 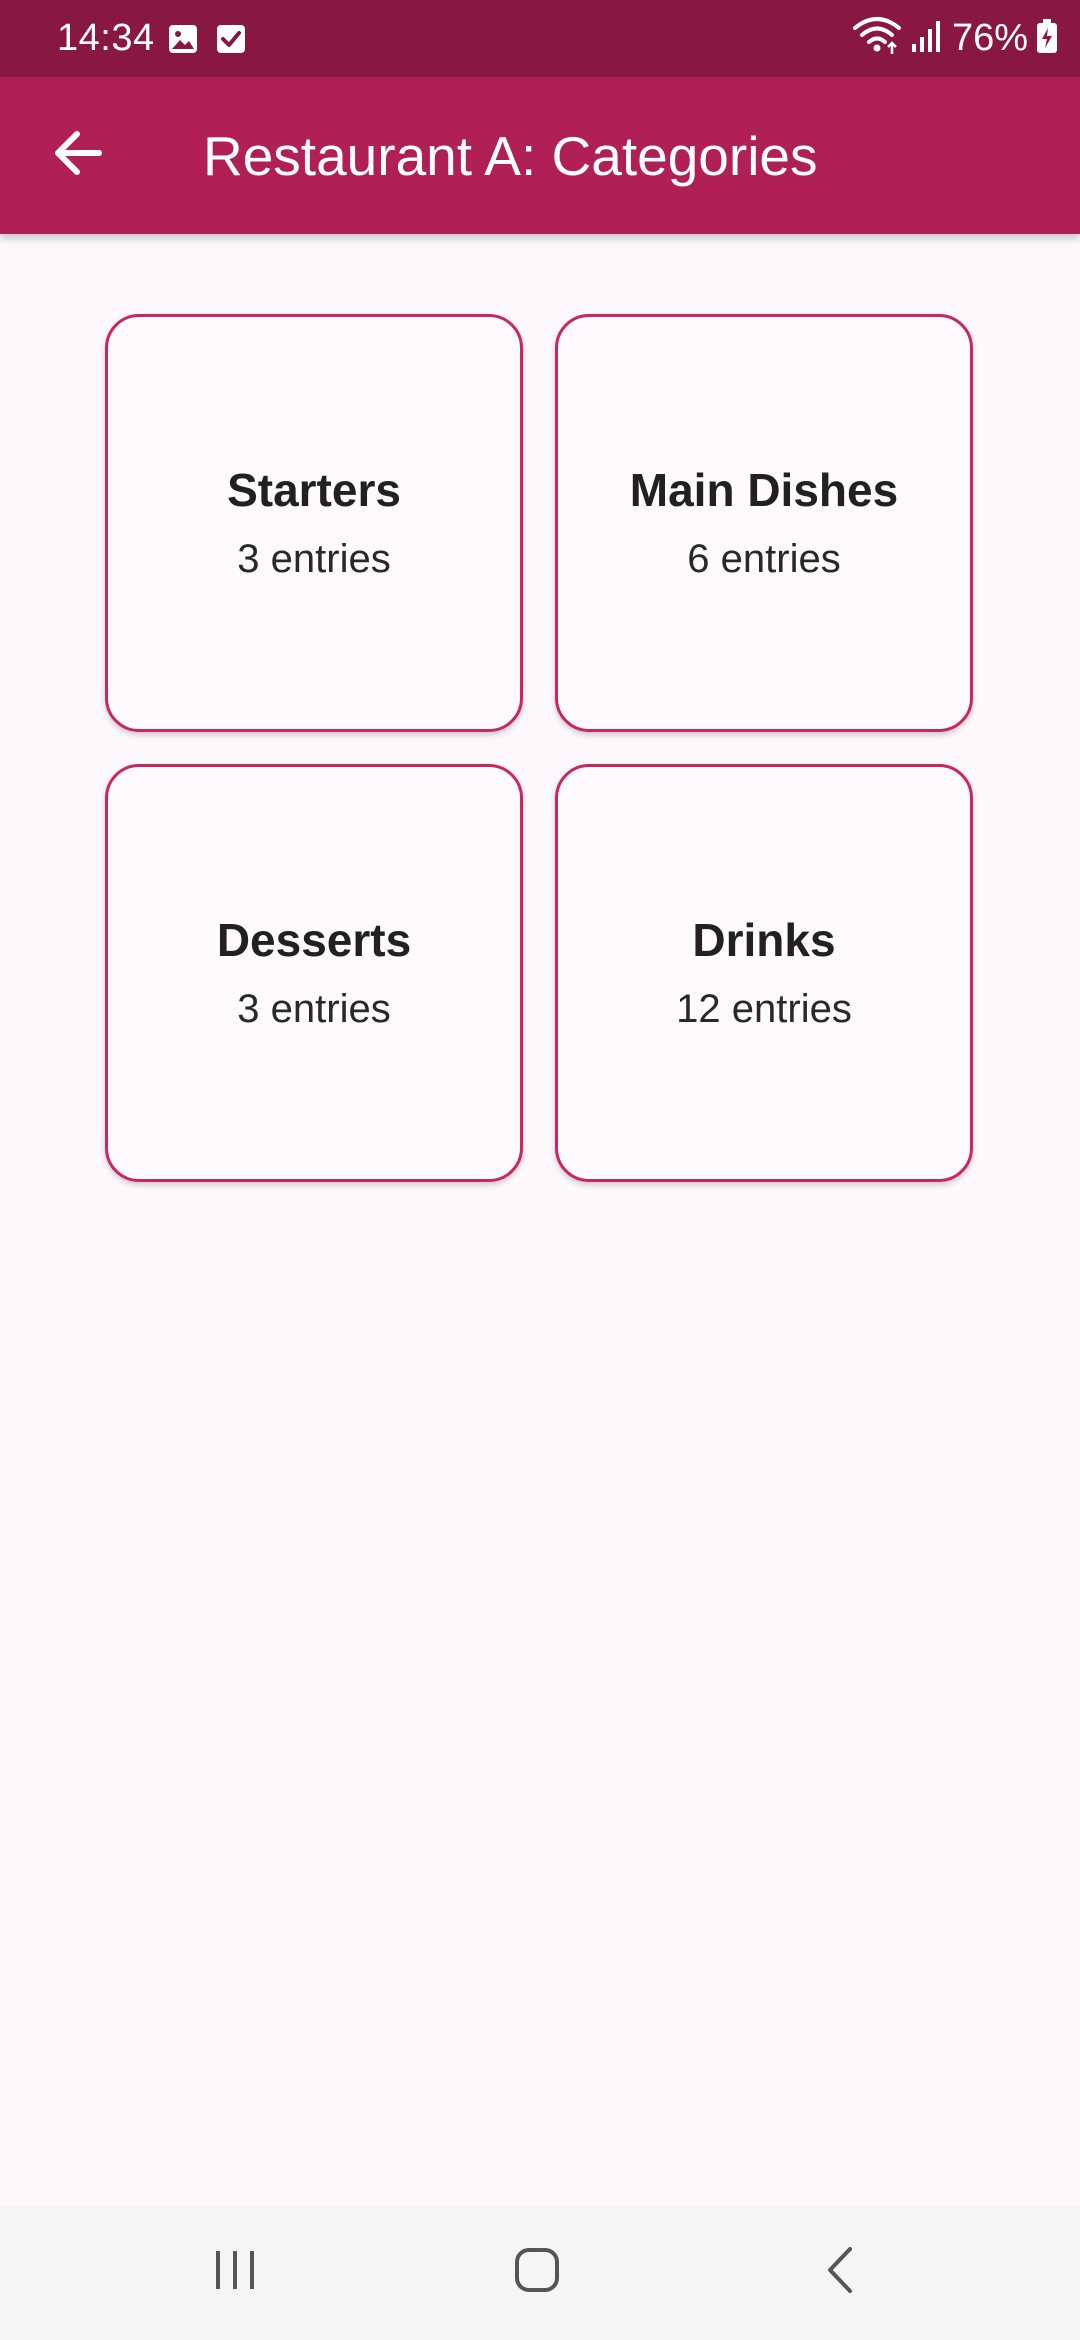 What do you see at coordinates (231, 39) in the screenshot?
I see `checkbox-icon` at bounding box center [231, 39].